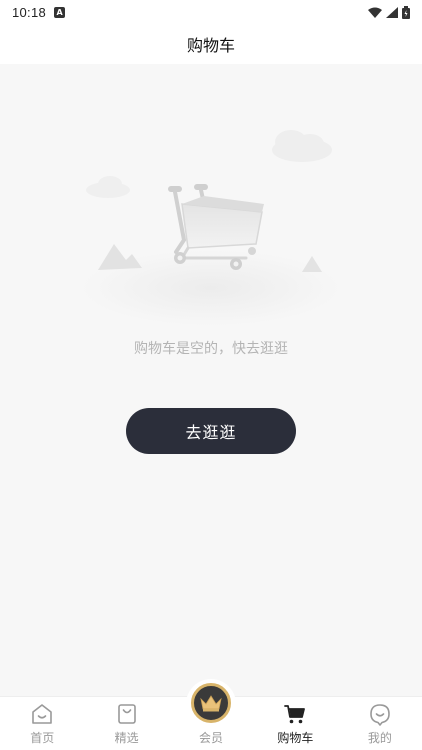  Describe the element at coordinates (380, 714) in the screenshot. I see `profile-face-icon` at that location.